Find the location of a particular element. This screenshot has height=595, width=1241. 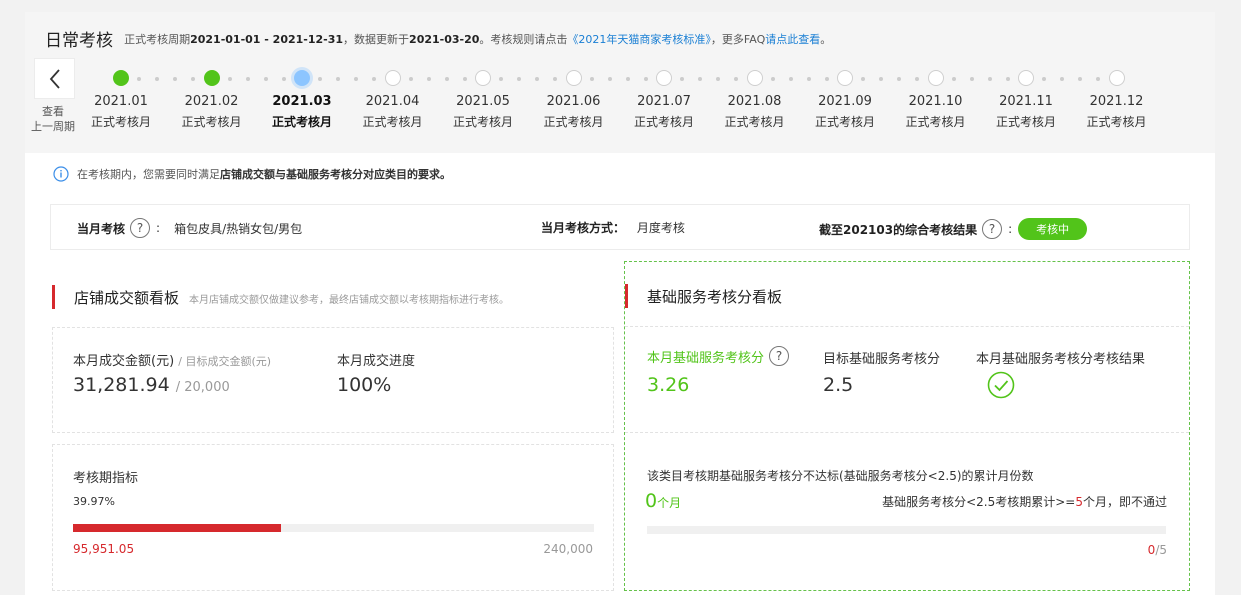

info-text: ，更多FAQ is located at coordinates (738, 39).